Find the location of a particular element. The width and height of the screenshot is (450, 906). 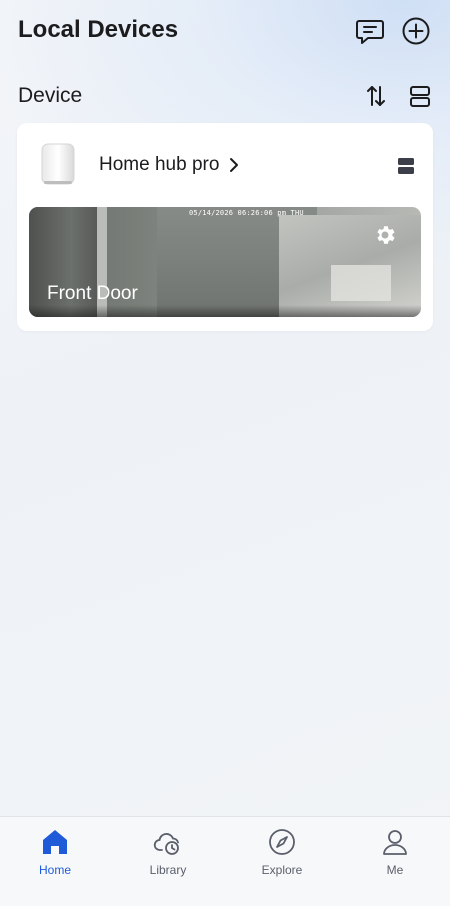

header: Local Devices is located at coordinates (225, 32).